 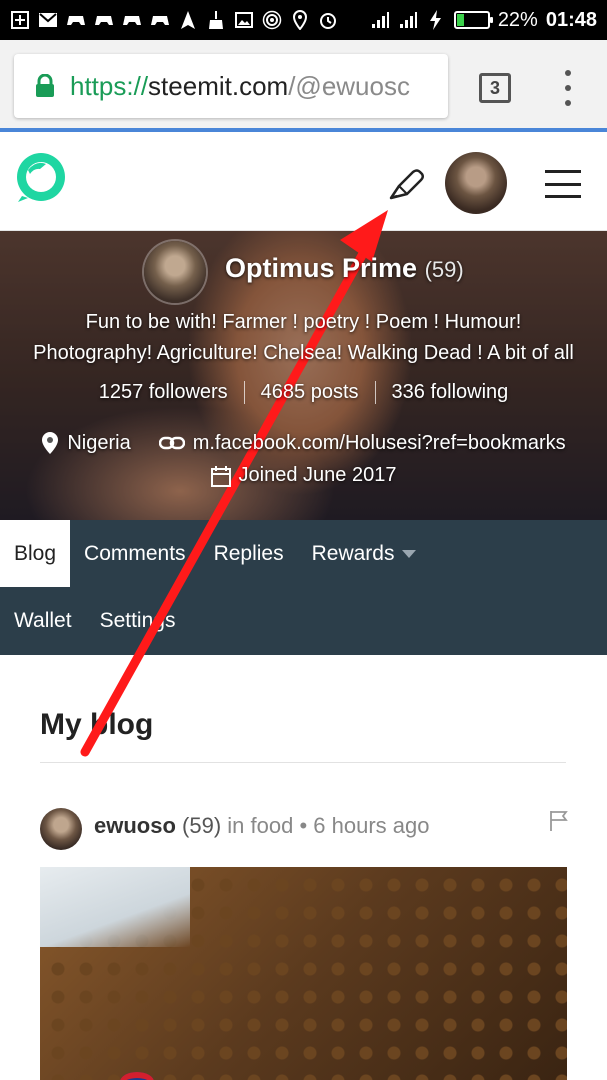 I want to click on post-meta: ewuoso (59) in food • 6 hours ago, so click(x=262, y=826).